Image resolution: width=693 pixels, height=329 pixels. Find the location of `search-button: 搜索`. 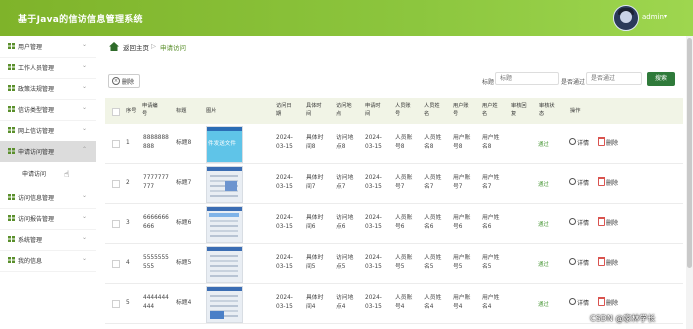

search-button: 搜索 is located at coordinates (661, 79).